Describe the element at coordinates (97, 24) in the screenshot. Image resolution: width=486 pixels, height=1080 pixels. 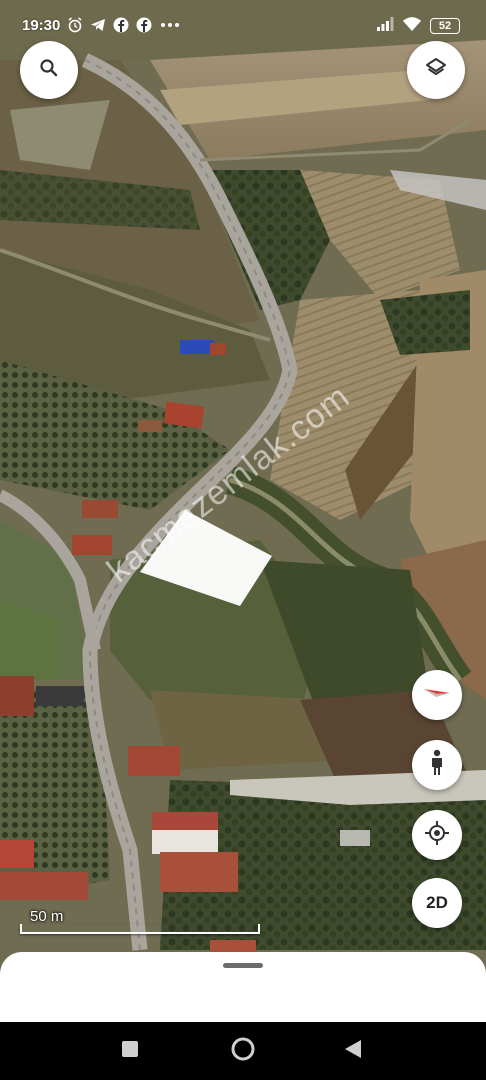
I see `telegram-icon` at that location.